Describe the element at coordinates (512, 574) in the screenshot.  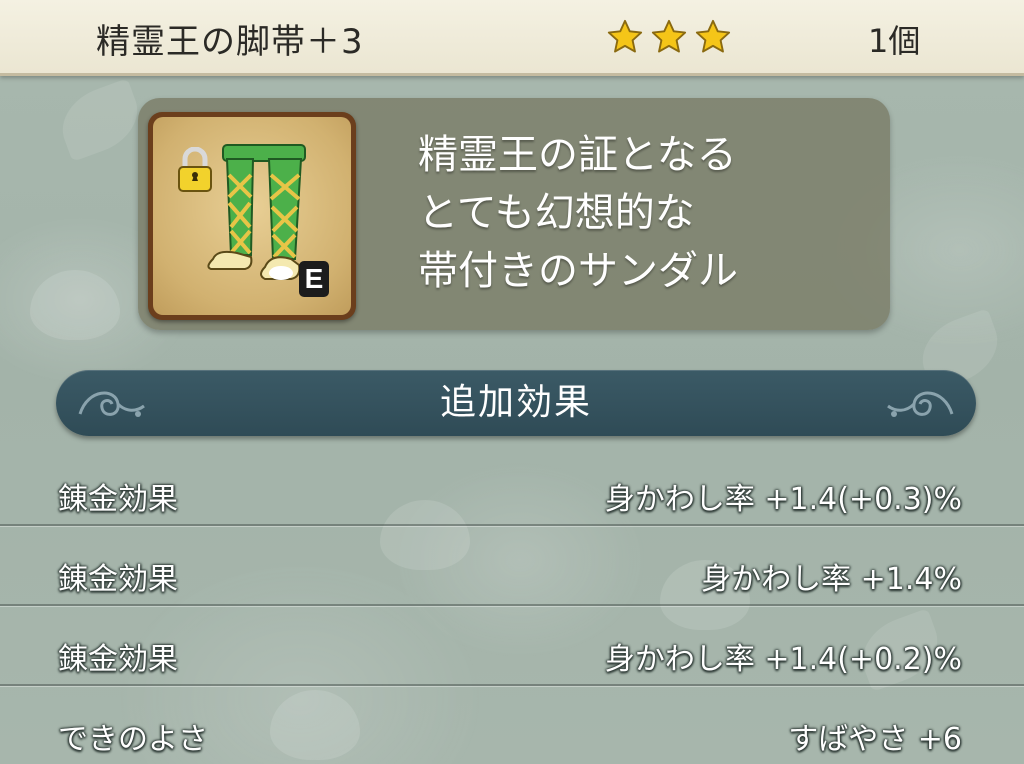
I see `effect-row: 錬金効果 身かわし率 +1.4%` at that location.